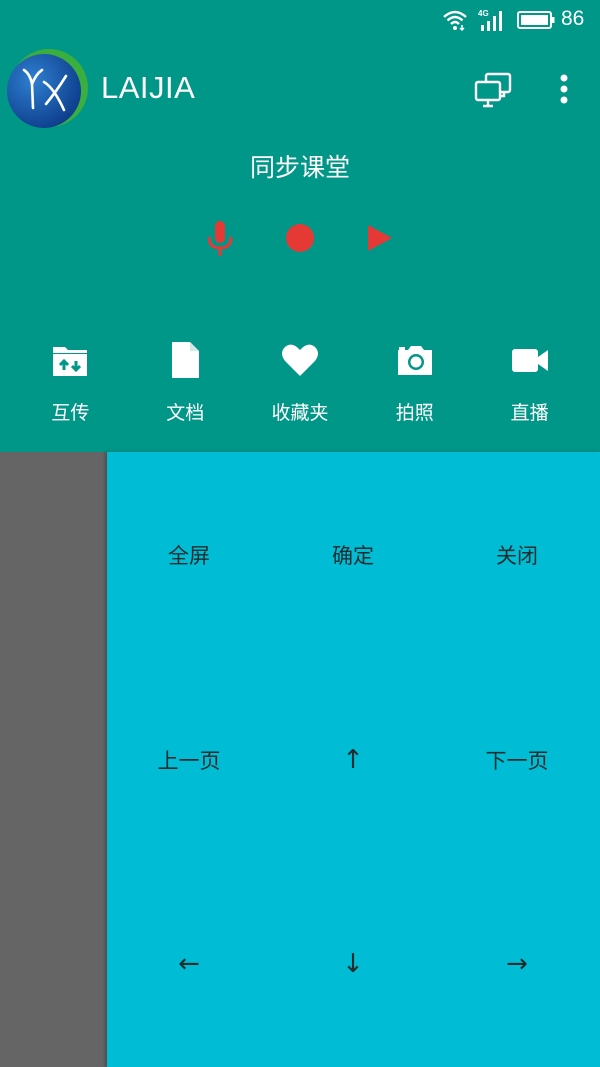 This screenshot has height=1067, width=600. I want to click on tool-favorites: 收藏夹, so click(300, 385).